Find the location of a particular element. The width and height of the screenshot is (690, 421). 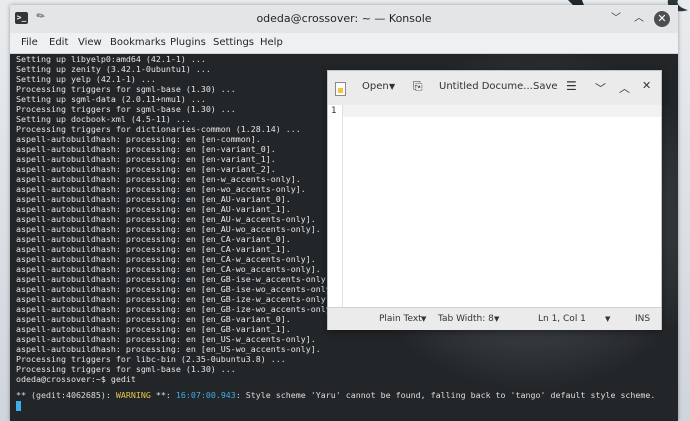

line-number: 1 is located at coordinates (334, 111).